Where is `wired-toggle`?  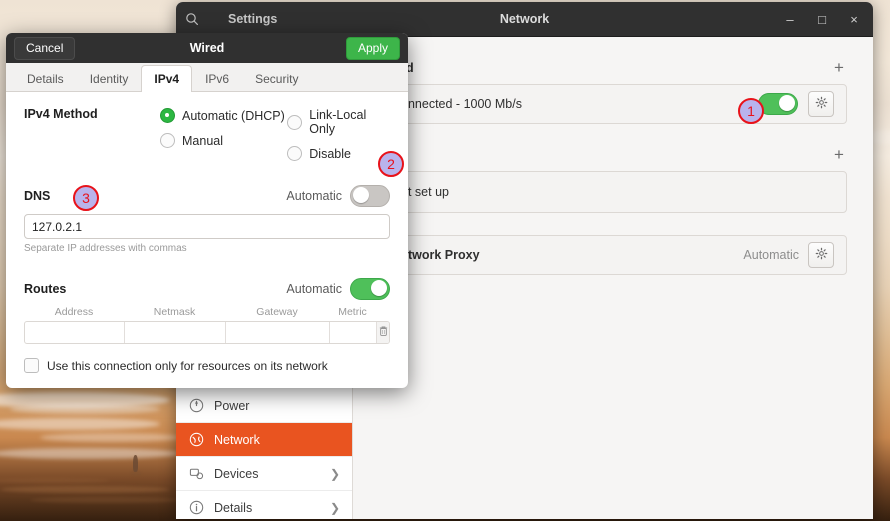
wired-toggle is located at coordinates (778, 104).